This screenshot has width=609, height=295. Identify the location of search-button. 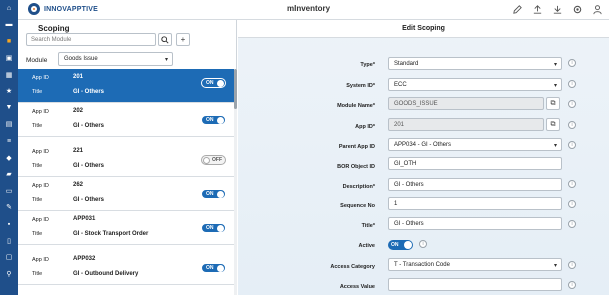
(165, 39).